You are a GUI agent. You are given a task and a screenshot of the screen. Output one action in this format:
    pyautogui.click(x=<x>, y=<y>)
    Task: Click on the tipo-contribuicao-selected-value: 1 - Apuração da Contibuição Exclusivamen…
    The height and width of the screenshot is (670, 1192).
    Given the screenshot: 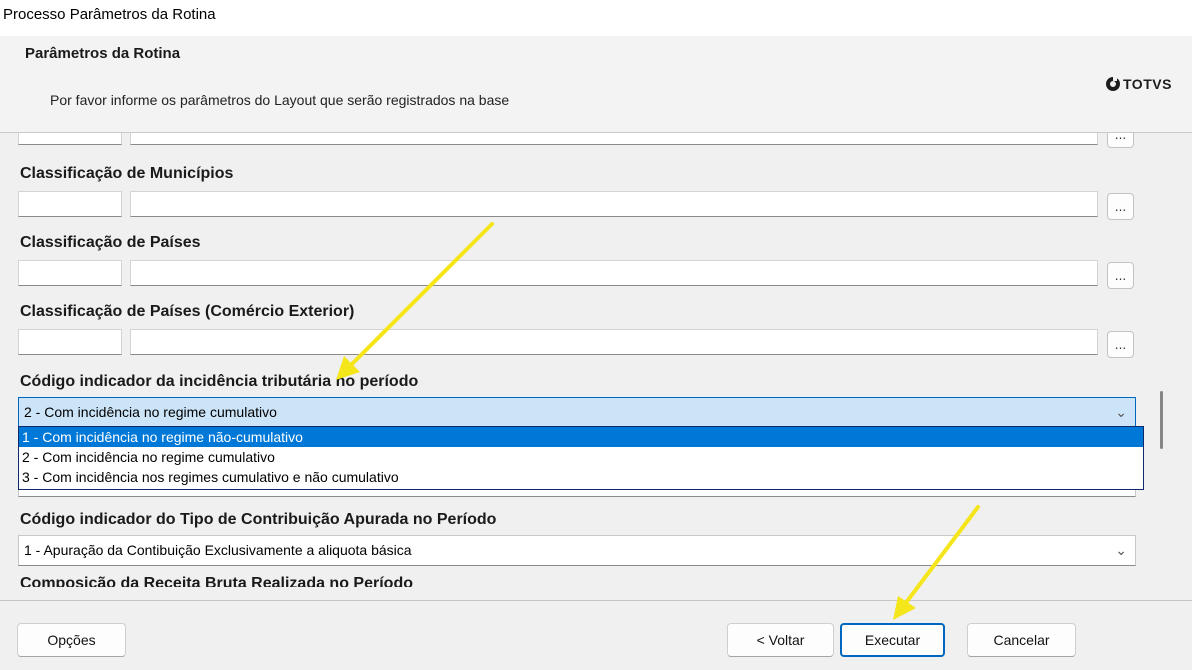 What is the action you would take?
    pyautogui.click(x=218, y=550)
    